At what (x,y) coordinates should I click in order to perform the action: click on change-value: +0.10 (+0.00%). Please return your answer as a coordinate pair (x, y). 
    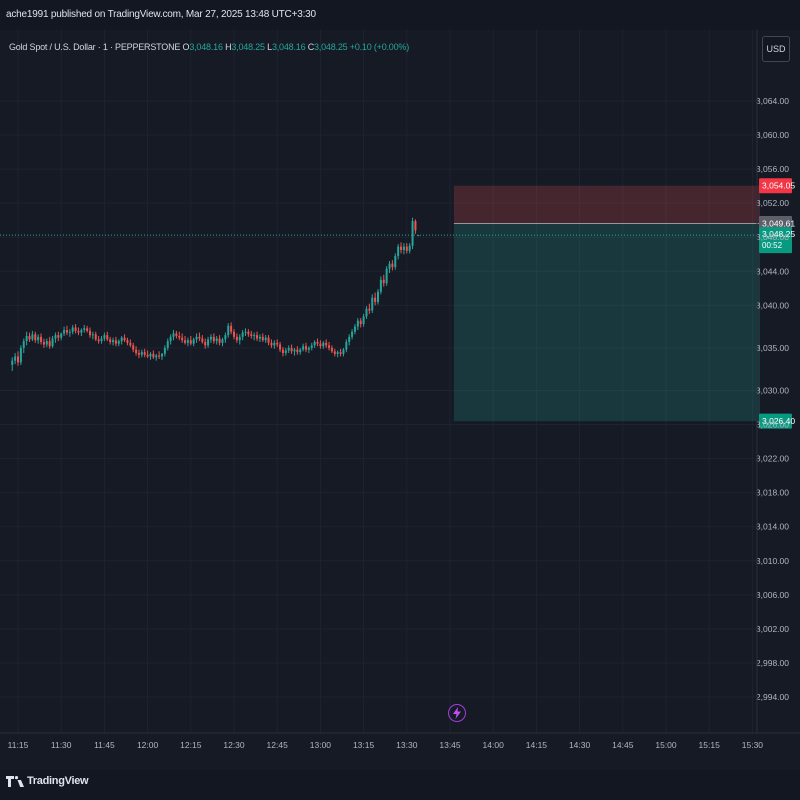
    Looking at the image, I should click on (379, 47).